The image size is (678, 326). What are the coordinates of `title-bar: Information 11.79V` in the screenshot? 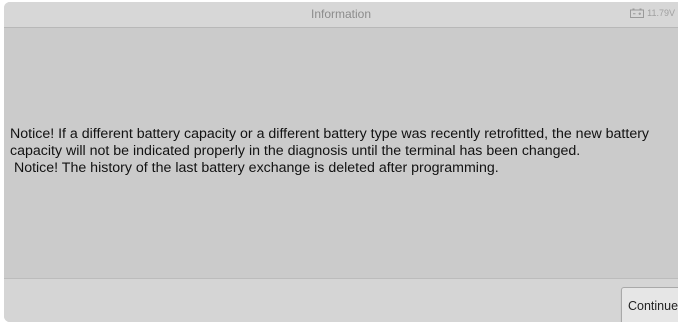 It's located at (341, 15).